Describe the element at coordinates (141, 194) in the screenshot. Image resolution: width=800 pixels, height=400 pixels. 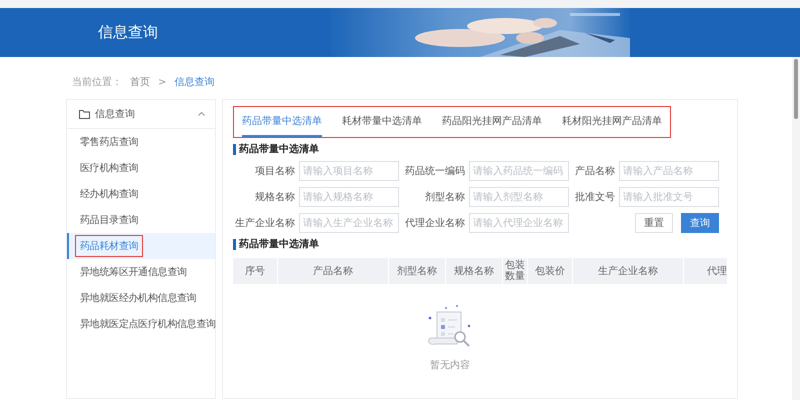
I see `menu-item: 经办机构查询` at that location.